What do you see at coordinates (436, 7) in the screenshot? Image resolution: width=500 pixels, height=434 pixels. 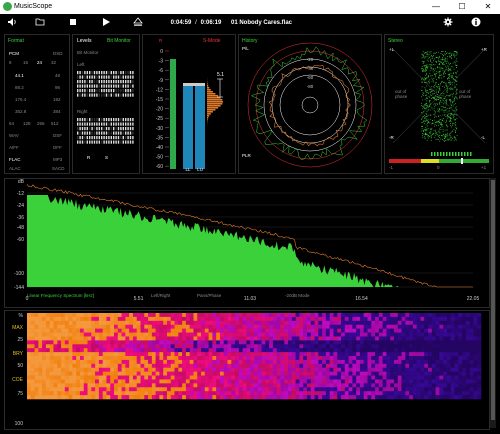 I see `minimize-button: —` at bounding box center [436, 7].